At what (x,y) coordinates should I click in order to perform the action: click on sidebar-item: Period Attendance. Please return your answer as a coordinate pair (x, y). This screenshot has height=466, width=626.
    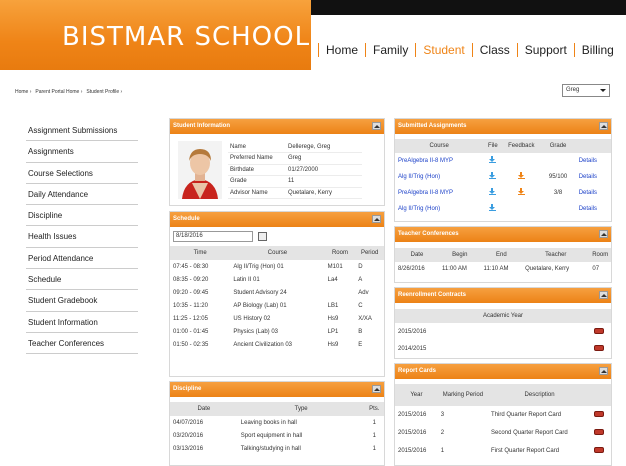
    Looking at the image, I should click on (82, 259).